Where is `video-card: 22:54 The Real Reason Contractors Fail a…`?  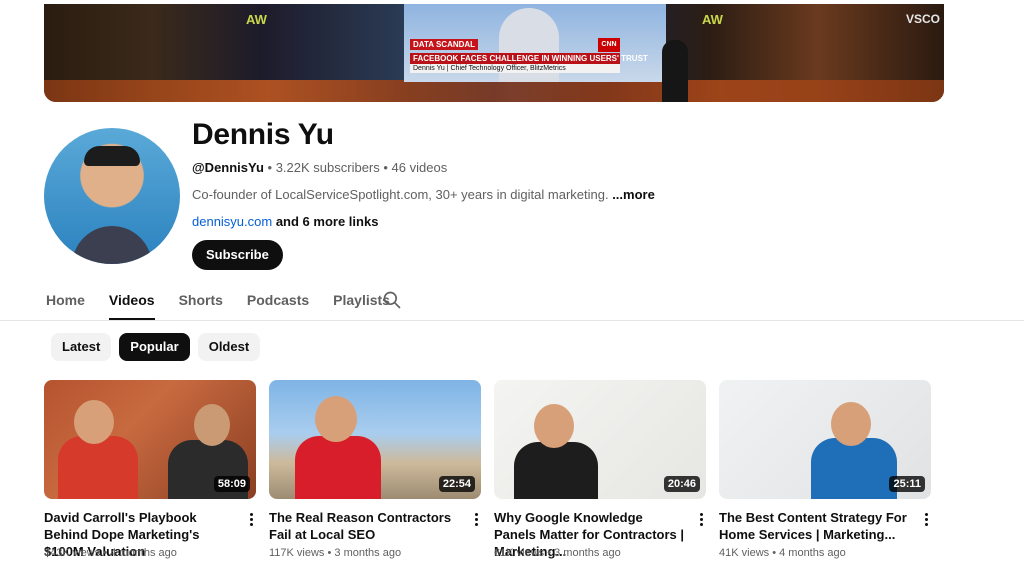 video-card: 22:54 The Real Reason Contractors Fail a… is located at coordinates (375, 469).